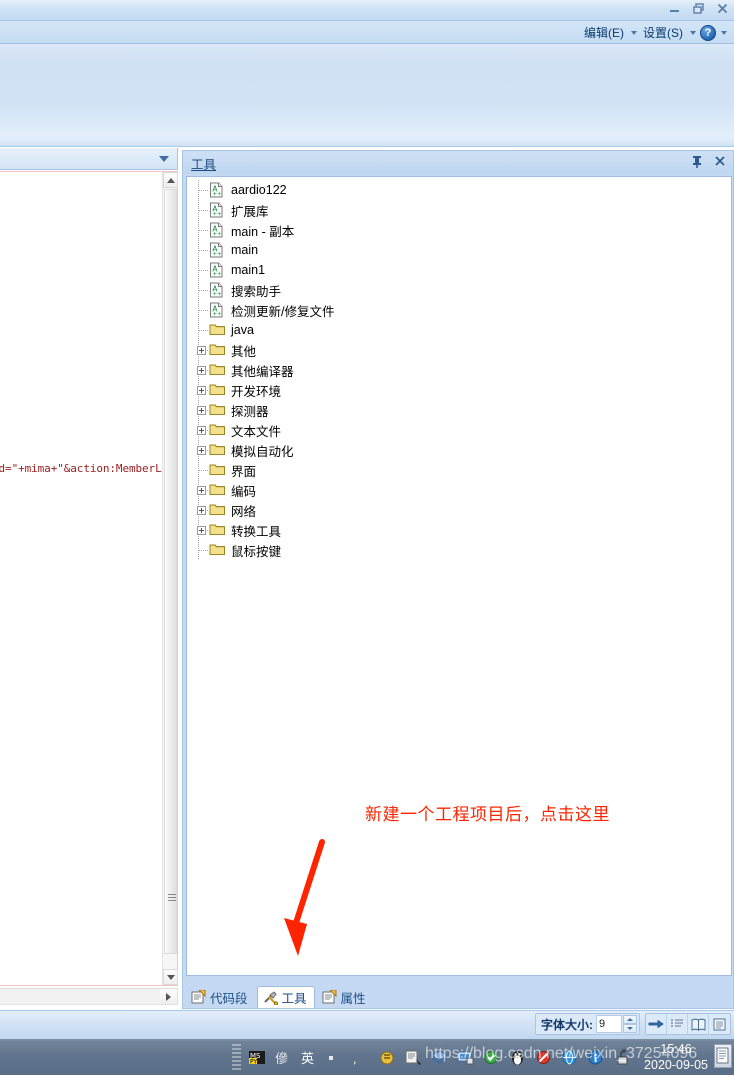  I want to click on aardio-file-icon: A ++, so click(217, 230).